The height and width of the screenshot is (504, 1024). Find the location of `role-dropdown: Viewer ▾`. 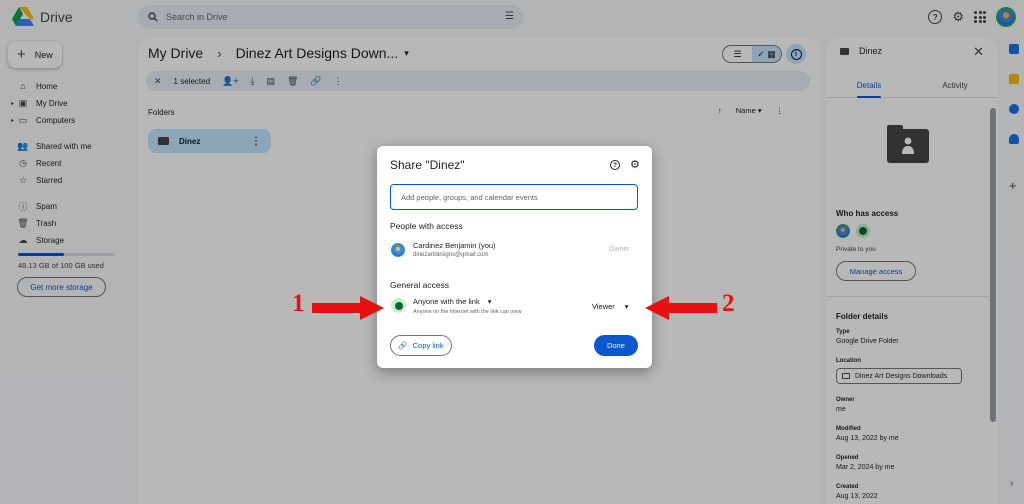

role-dropdown: Viewer ▾ is located at coordinates (610, 306).